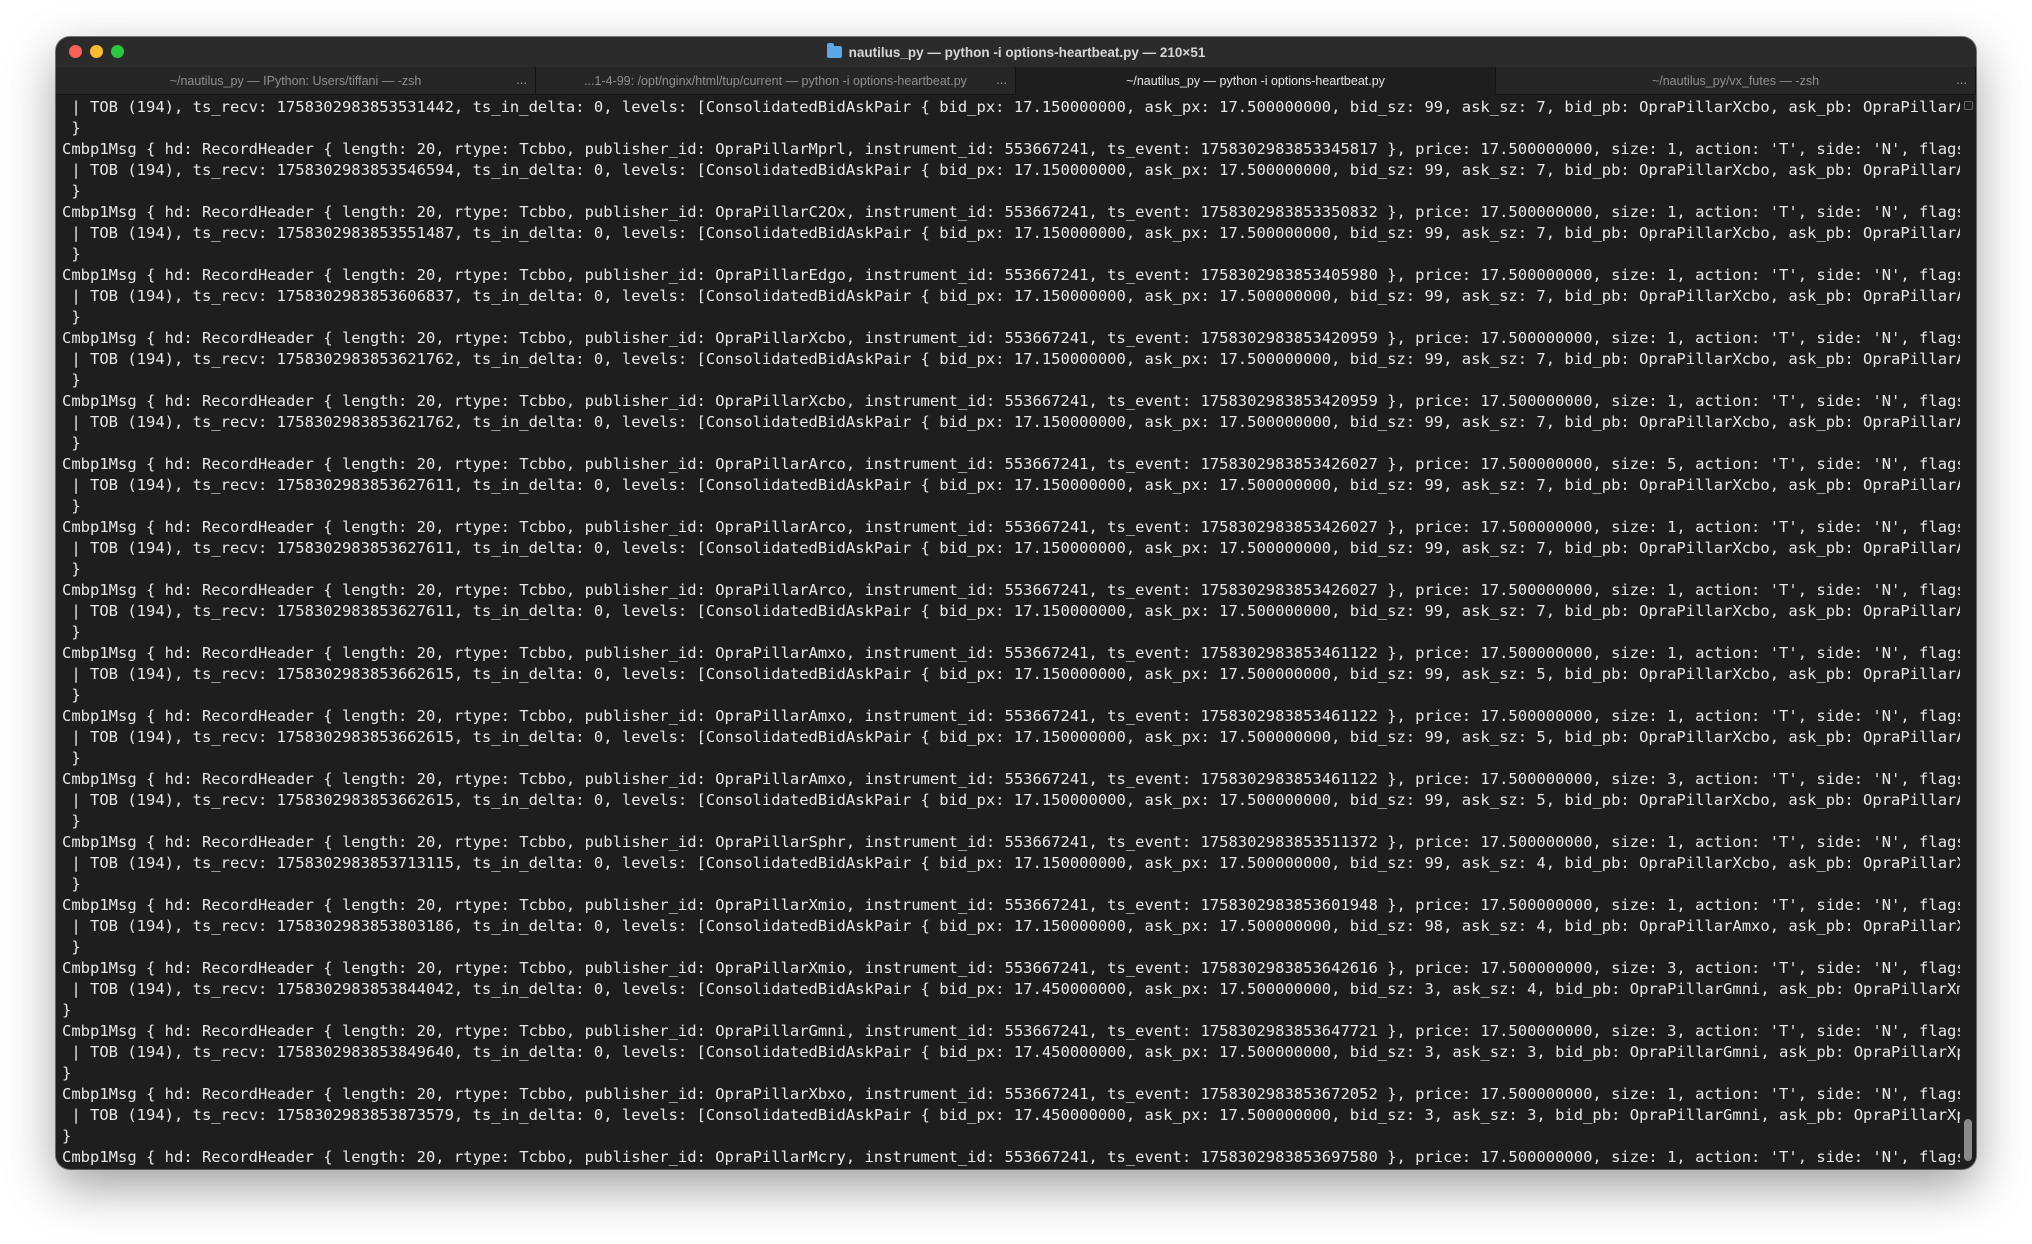 The height and width of the screenshot is (1244, 2032). Describe the element at coordinates (1968, 632) in the screenshot. I see `scrollbar` at that location.